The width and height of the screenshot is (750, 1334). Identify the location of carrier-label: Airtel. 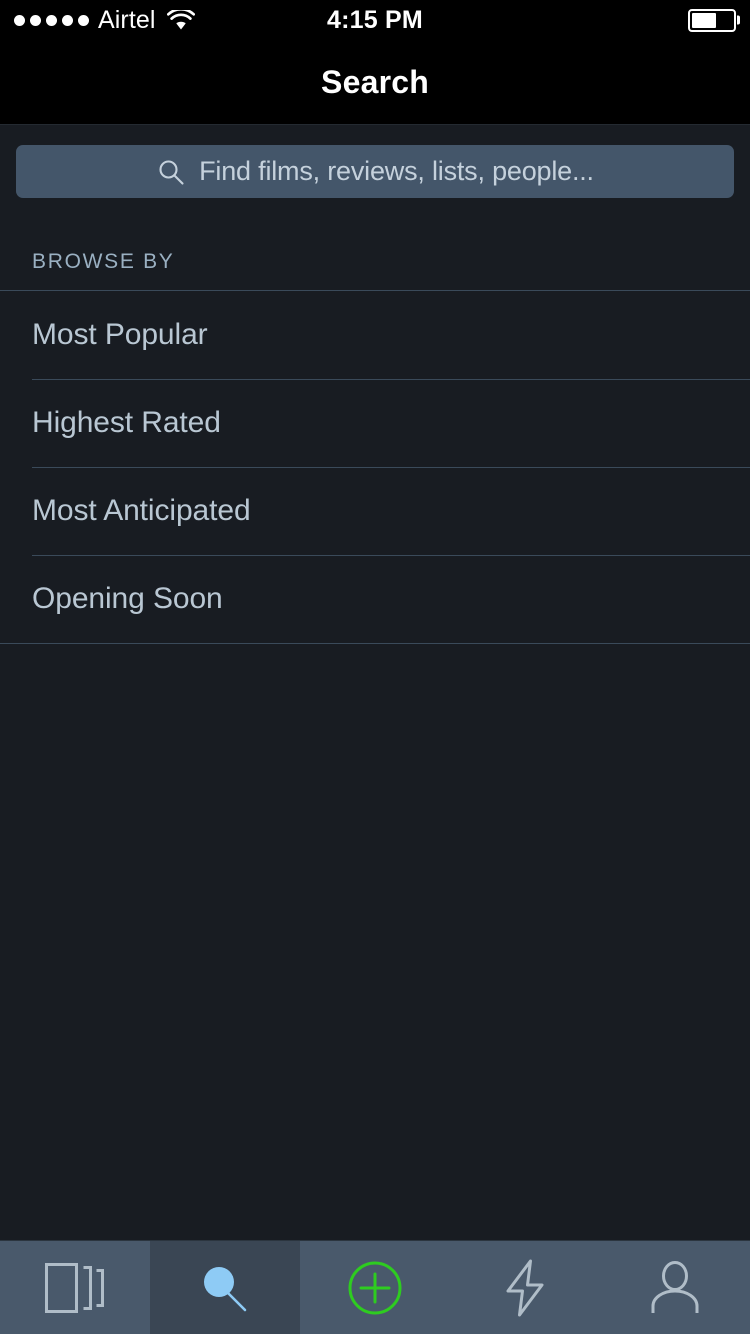
(127, 19).